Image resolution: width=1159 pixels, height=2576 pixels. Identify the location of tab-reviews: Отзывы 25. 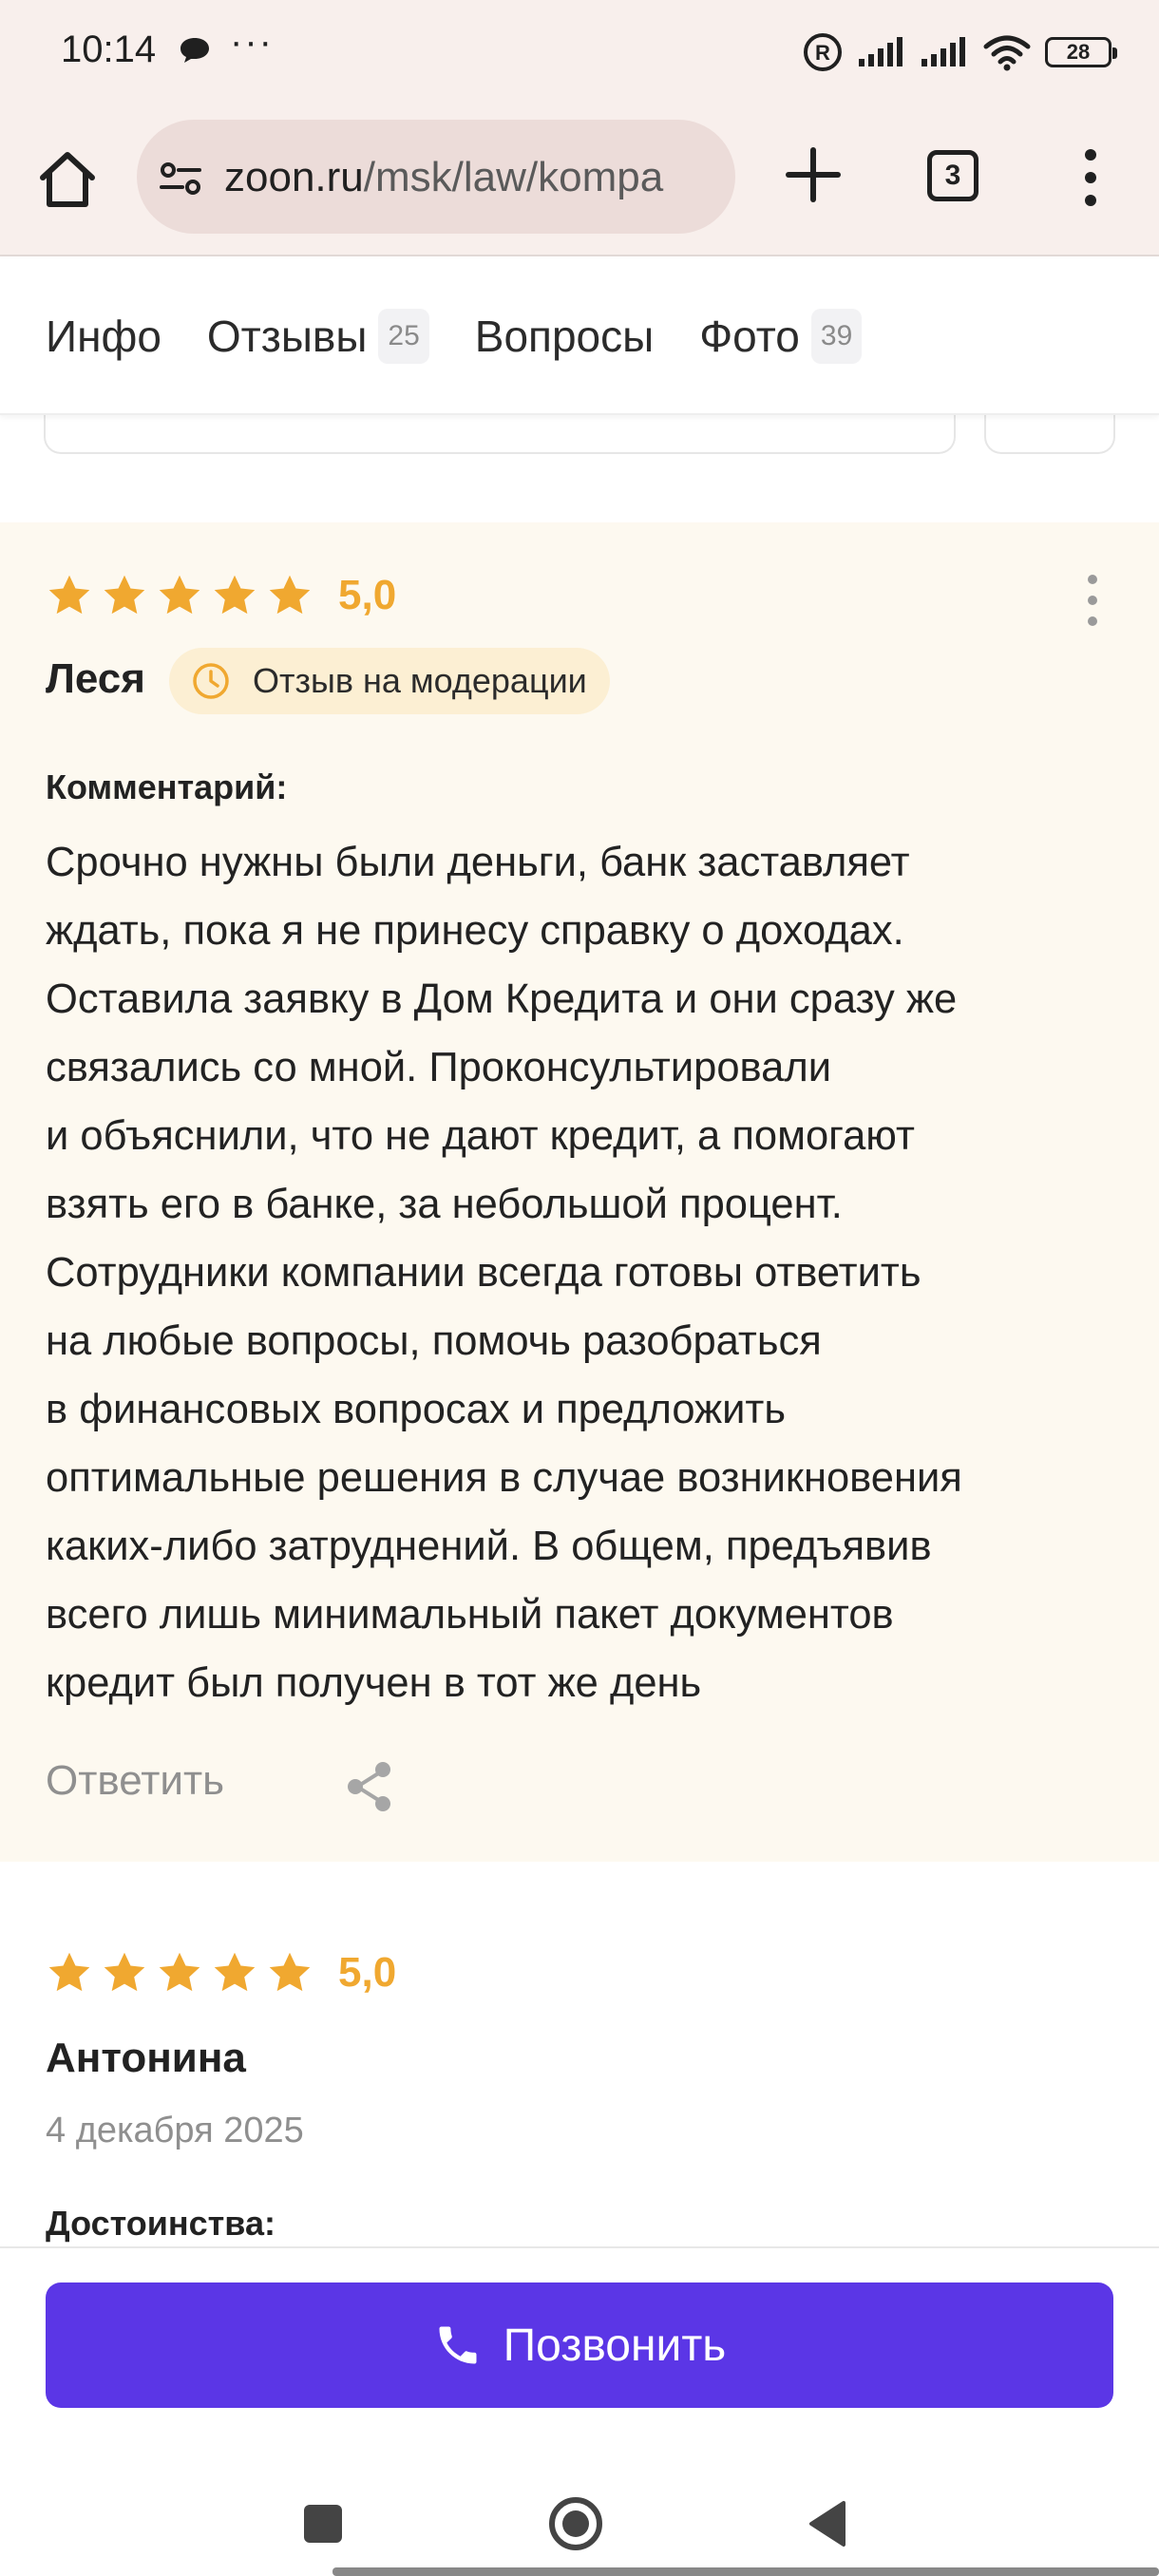
(317, 336).